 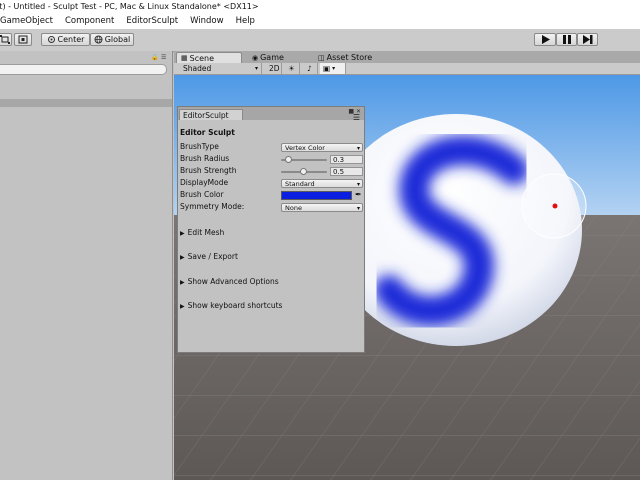 I want to click on foldout-save-export: ▶ Save / Export, so click(x=209, y=256).